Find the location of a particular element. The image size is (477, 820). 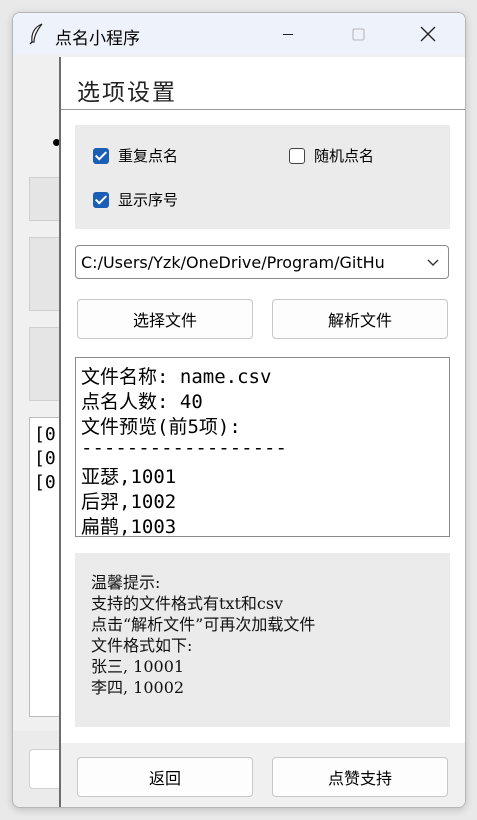

minimize-button is located at coordinates (288, 34).